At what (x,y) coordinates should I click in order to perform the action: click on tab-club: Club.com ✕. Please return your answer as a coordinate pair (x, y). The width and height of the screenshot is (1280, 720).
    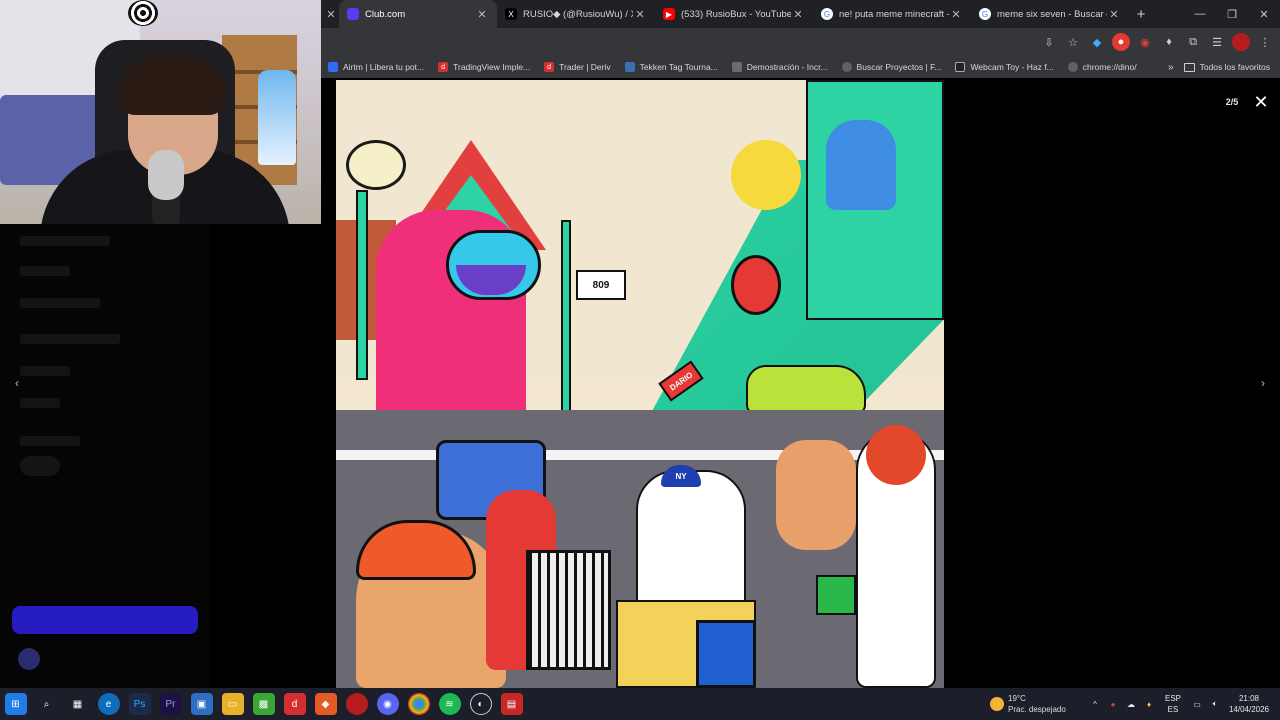
    Looking at the image, I should click on (418, 14).